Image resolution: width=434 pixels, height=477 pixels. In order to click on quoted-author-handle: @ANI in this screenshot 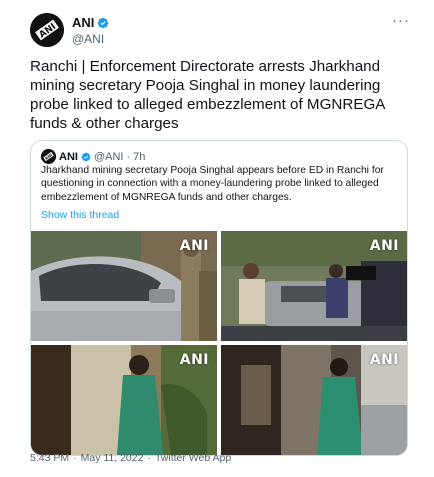, I will do `click(108, 156)`.